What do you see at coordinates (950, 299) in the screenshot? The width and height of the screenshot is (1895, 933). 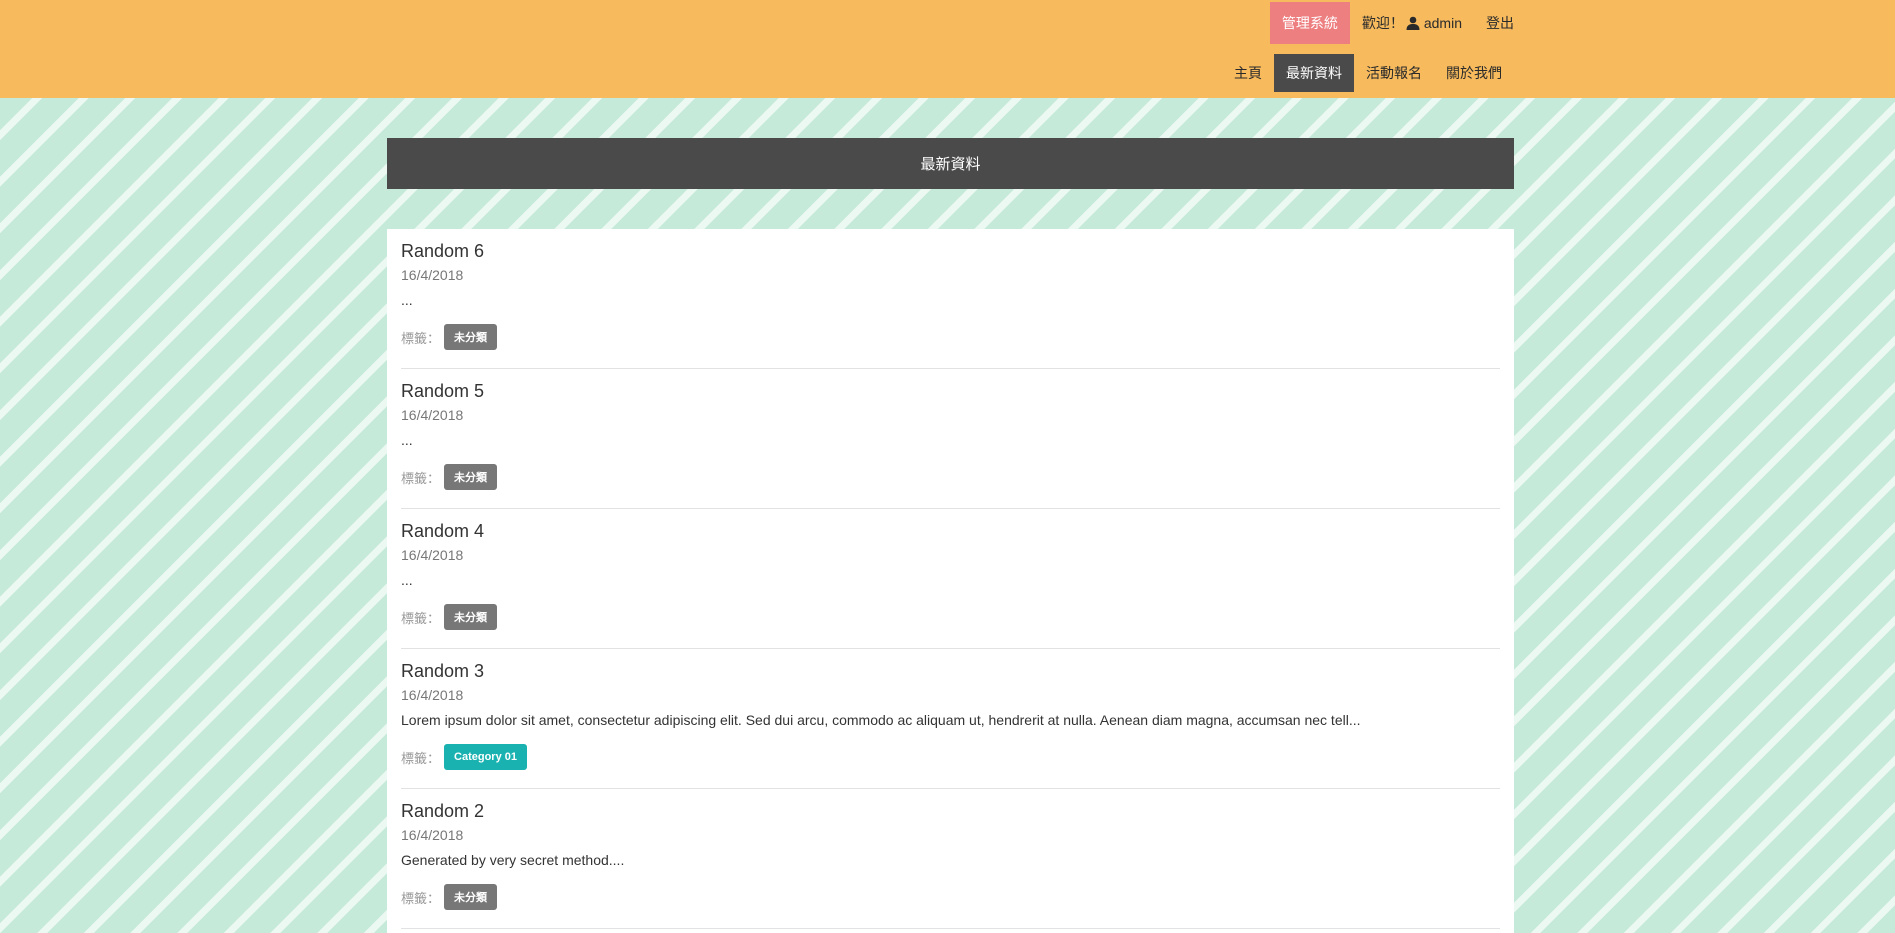 I see `list-item: Random 6 16/4/2018 ... 標籤： 未分類` at bounding box center [950, 299].